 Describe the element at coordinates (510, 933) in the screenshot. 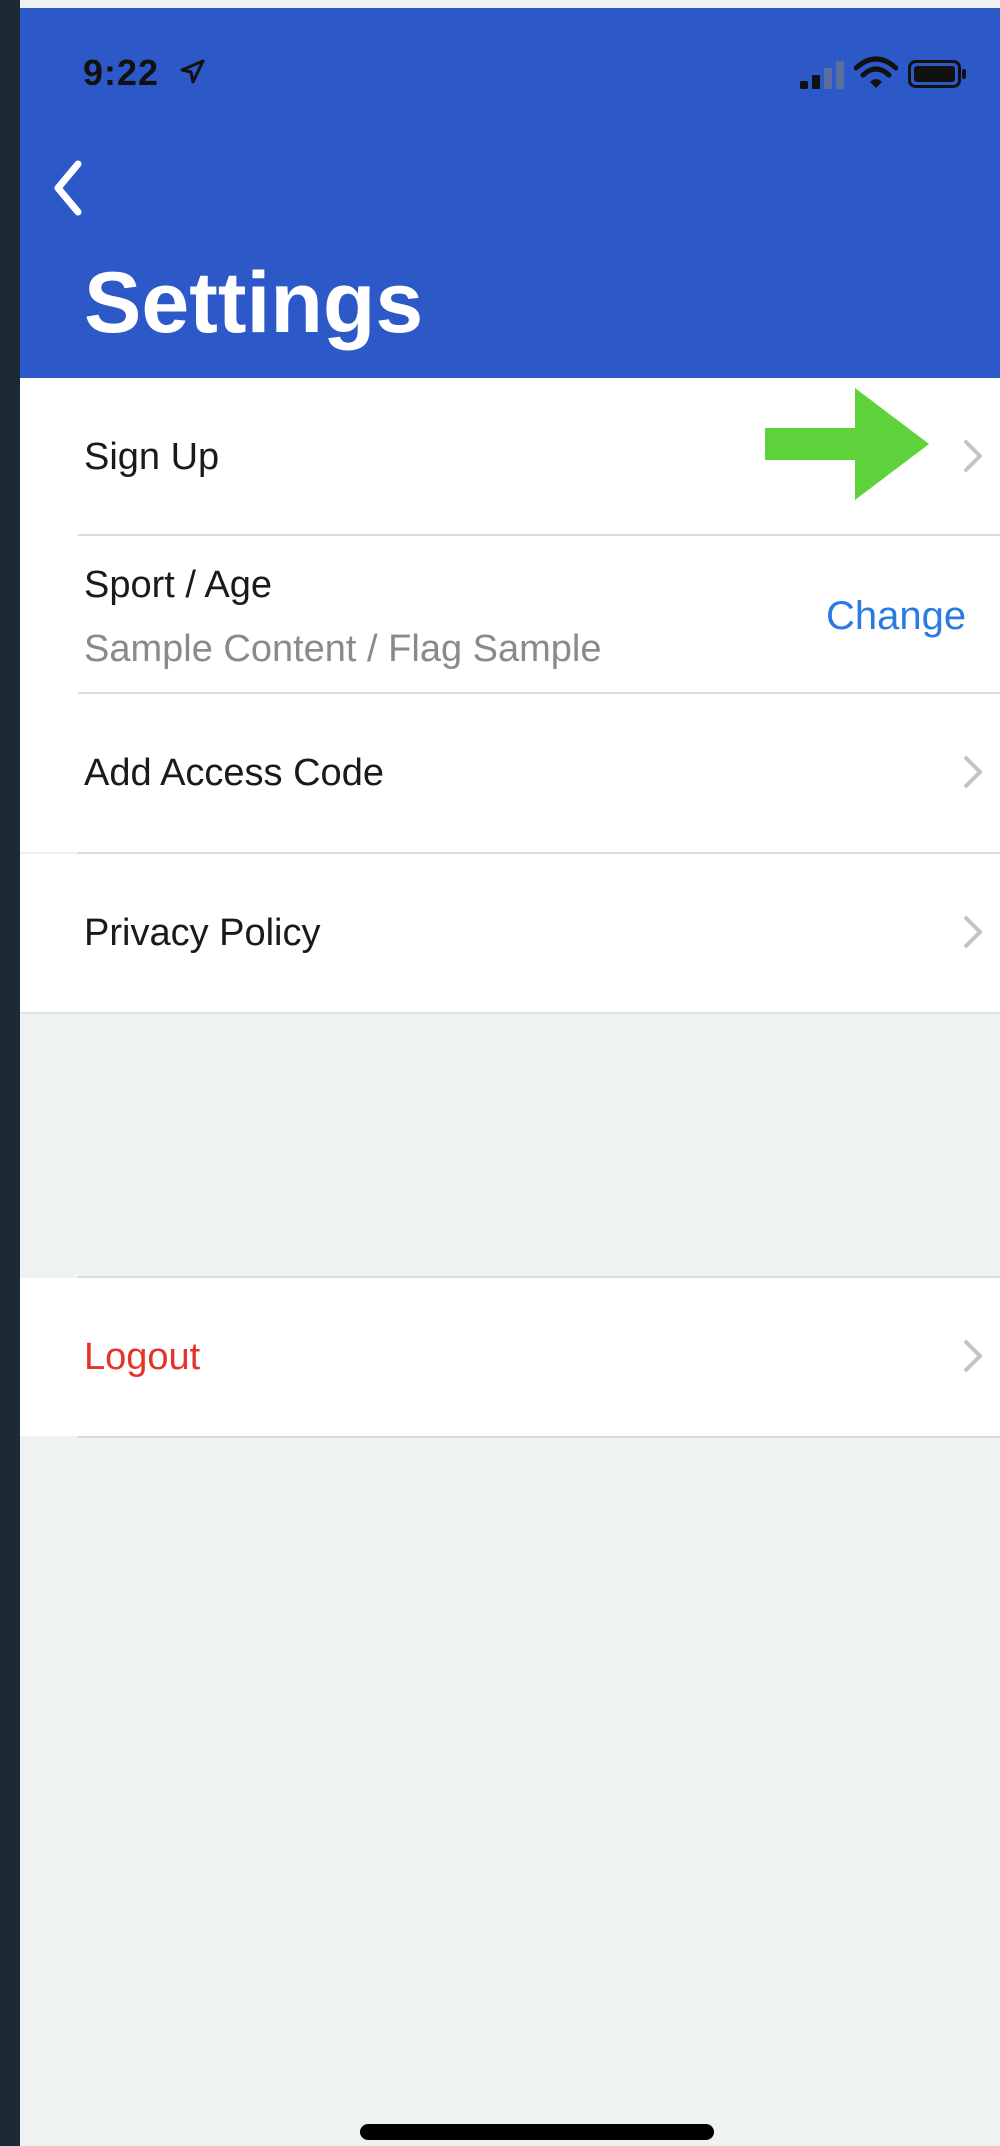

I see `privacy-policy-row: Privacy Policy` at that location.